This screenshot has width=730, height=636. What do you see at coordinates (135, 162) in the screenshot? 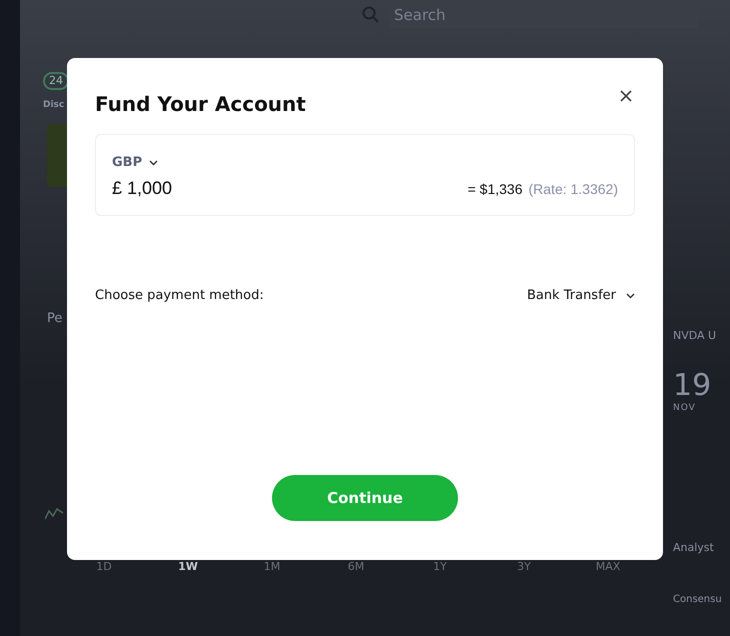
I see `currency-dropdown: GBP` at bounding box center [135, 162].